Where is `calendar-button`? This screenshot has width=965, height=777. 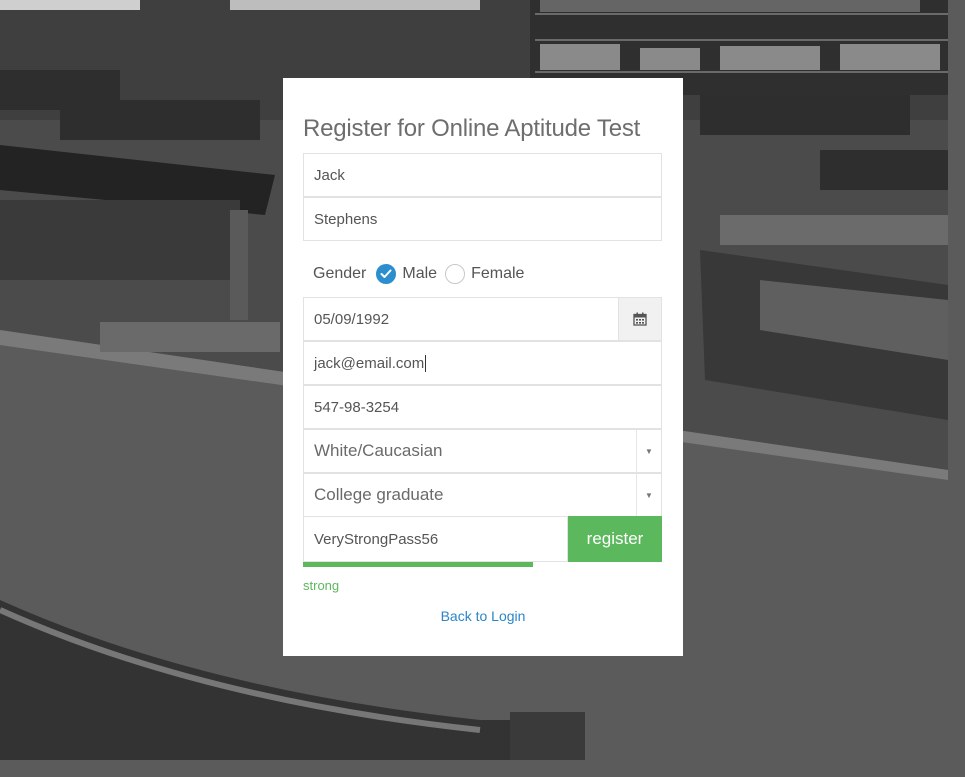
calendar-button is located at coordinates (639, 319).